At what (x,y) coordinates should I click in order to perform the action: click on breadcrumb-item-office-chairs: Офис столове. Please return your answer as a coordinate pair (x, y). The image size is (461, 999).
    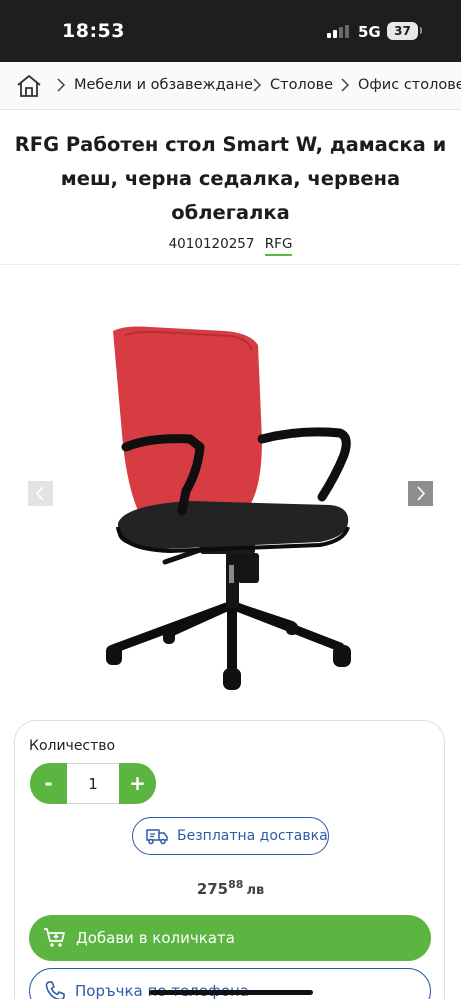
    Looking at the image, I should click on (400, 85).